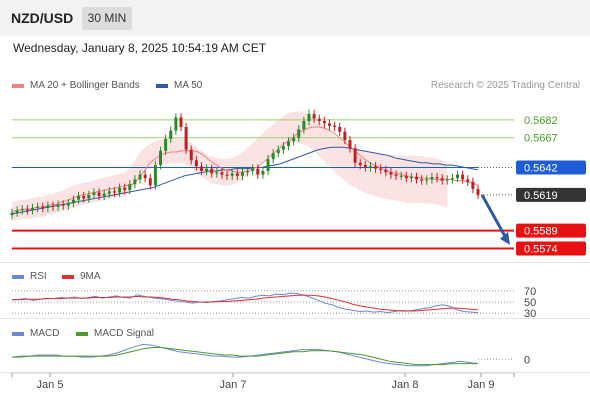  I want to click on rsi-tick-label: 70, so click(530, 292).